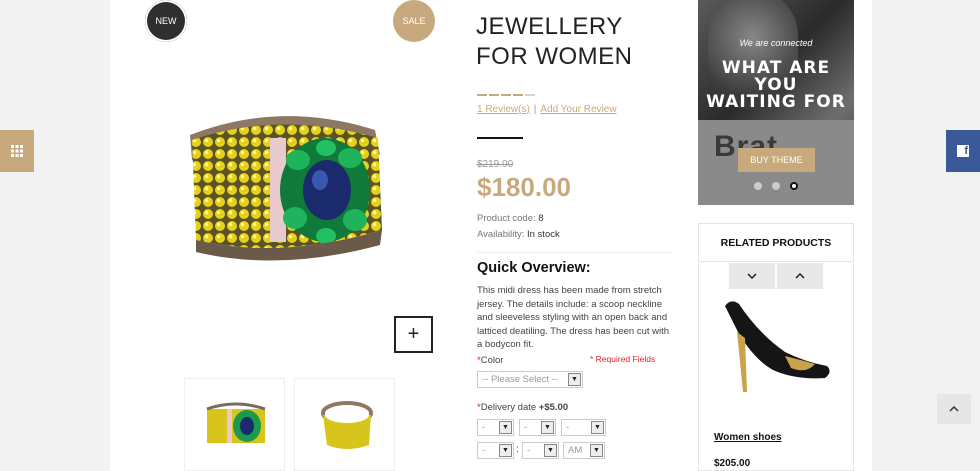  I want to click on grid-icon, so click(17, 151).